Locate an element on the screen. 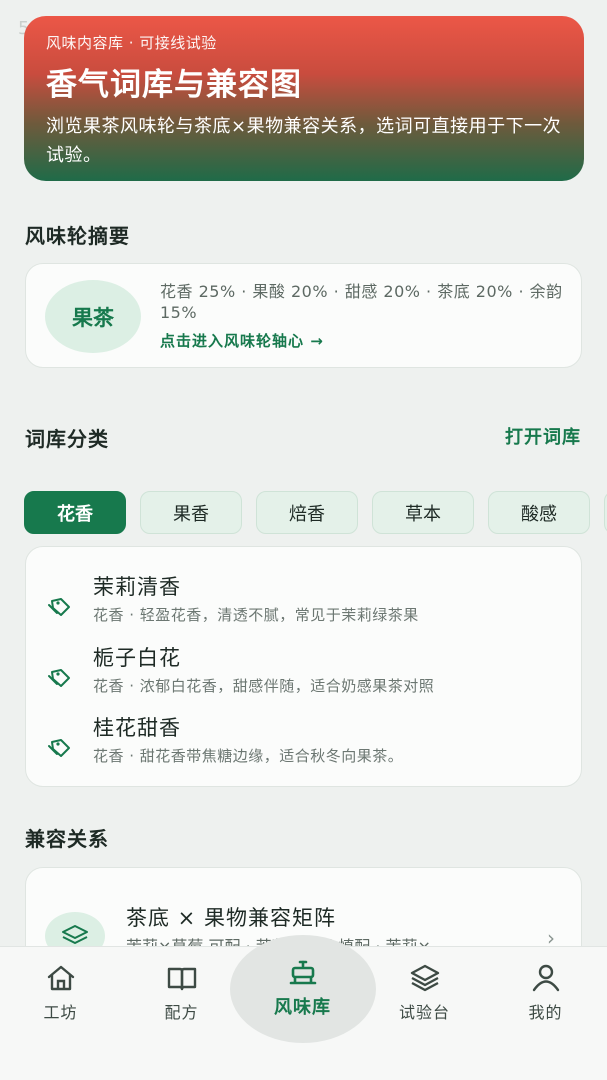 This screenshot has height=1080, width=607. list-item: 栀子白花 花香 · 浓郁白花香，甜感伴随，适合奶感果茶对照 is located at coordinates (303, 675).